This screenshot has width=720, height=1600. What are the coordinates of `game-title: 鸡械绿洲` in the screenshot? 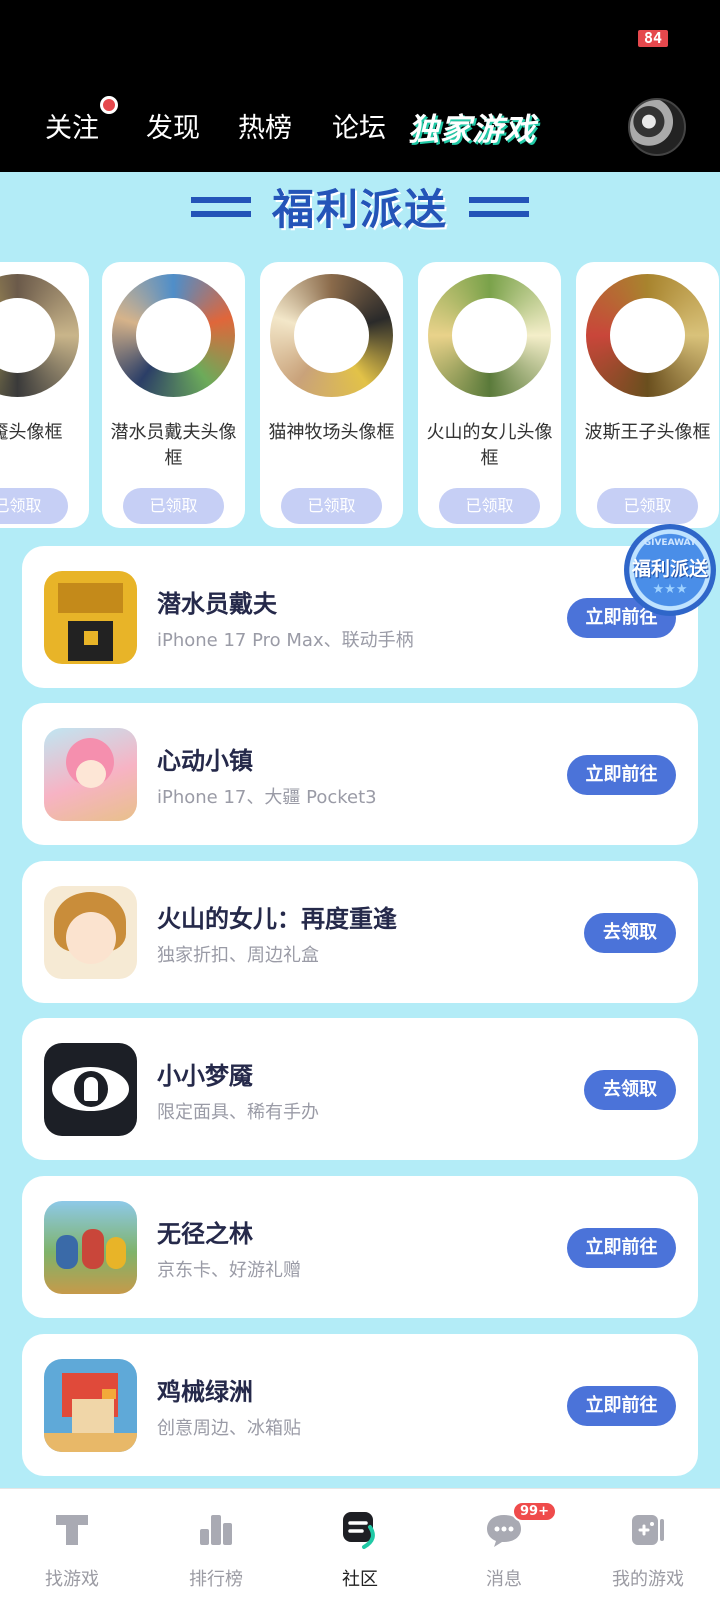 It's located at (205, 1392).